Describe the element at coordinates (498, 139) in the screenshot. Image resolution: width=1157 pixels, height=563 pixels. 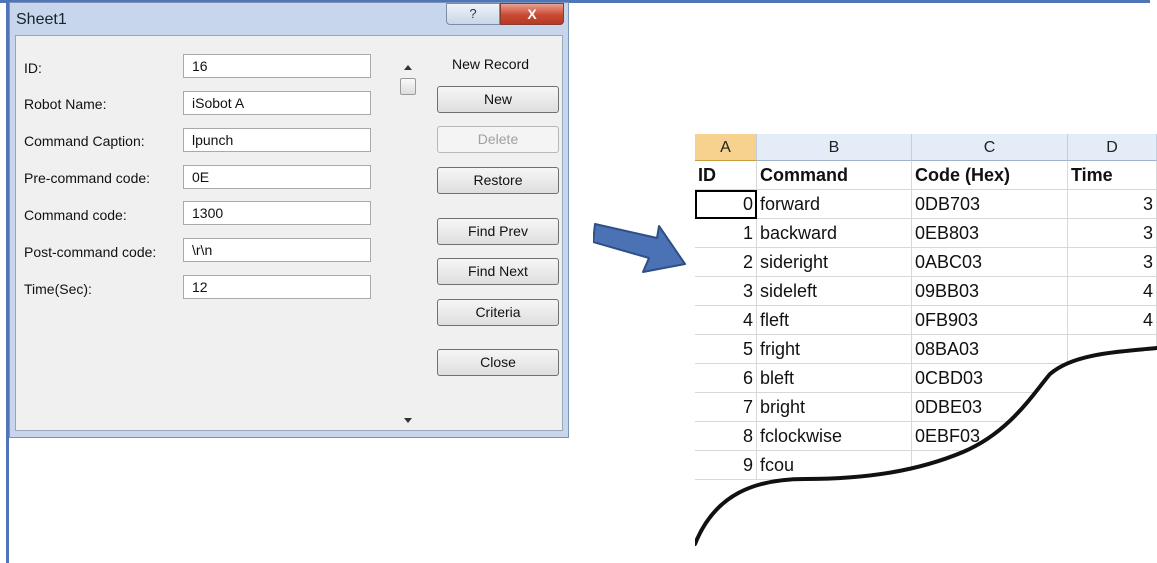
I see `delete-button: Delete` at that location.